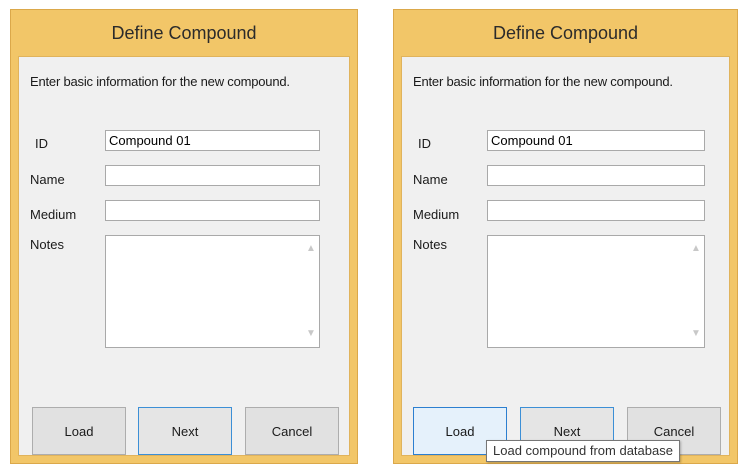 This screenshot has width=741, height=470. What do you see at coordinates (79, 431) in the screenshot?
I see `load-button: Load` at bounding box center [79, 431].